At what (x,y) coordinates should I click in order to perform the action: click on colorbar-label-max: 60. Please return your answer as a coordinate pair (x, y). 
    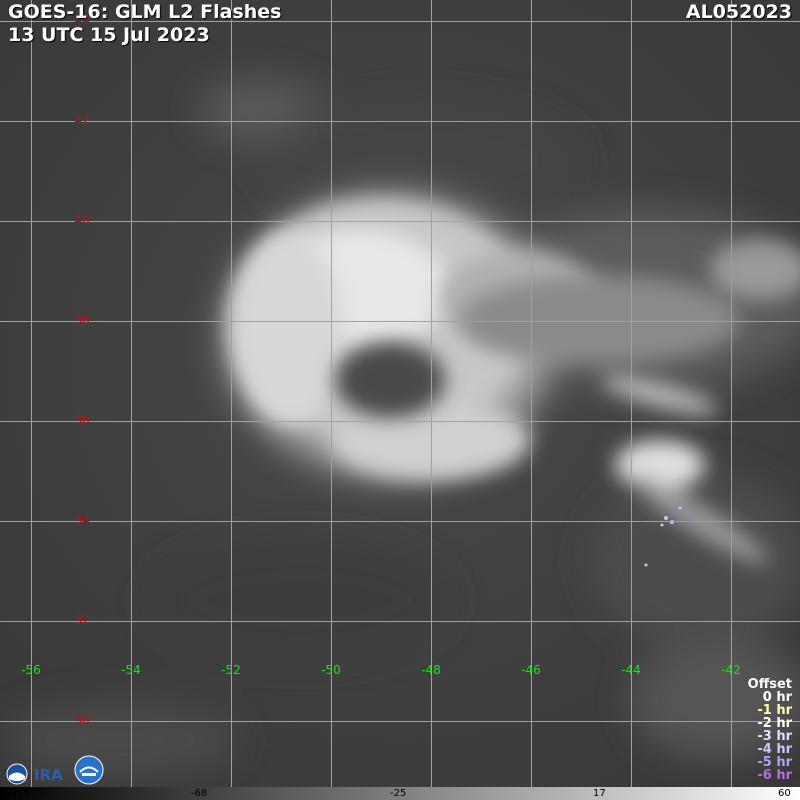
    Looking at the image, I should click on (784, 793).